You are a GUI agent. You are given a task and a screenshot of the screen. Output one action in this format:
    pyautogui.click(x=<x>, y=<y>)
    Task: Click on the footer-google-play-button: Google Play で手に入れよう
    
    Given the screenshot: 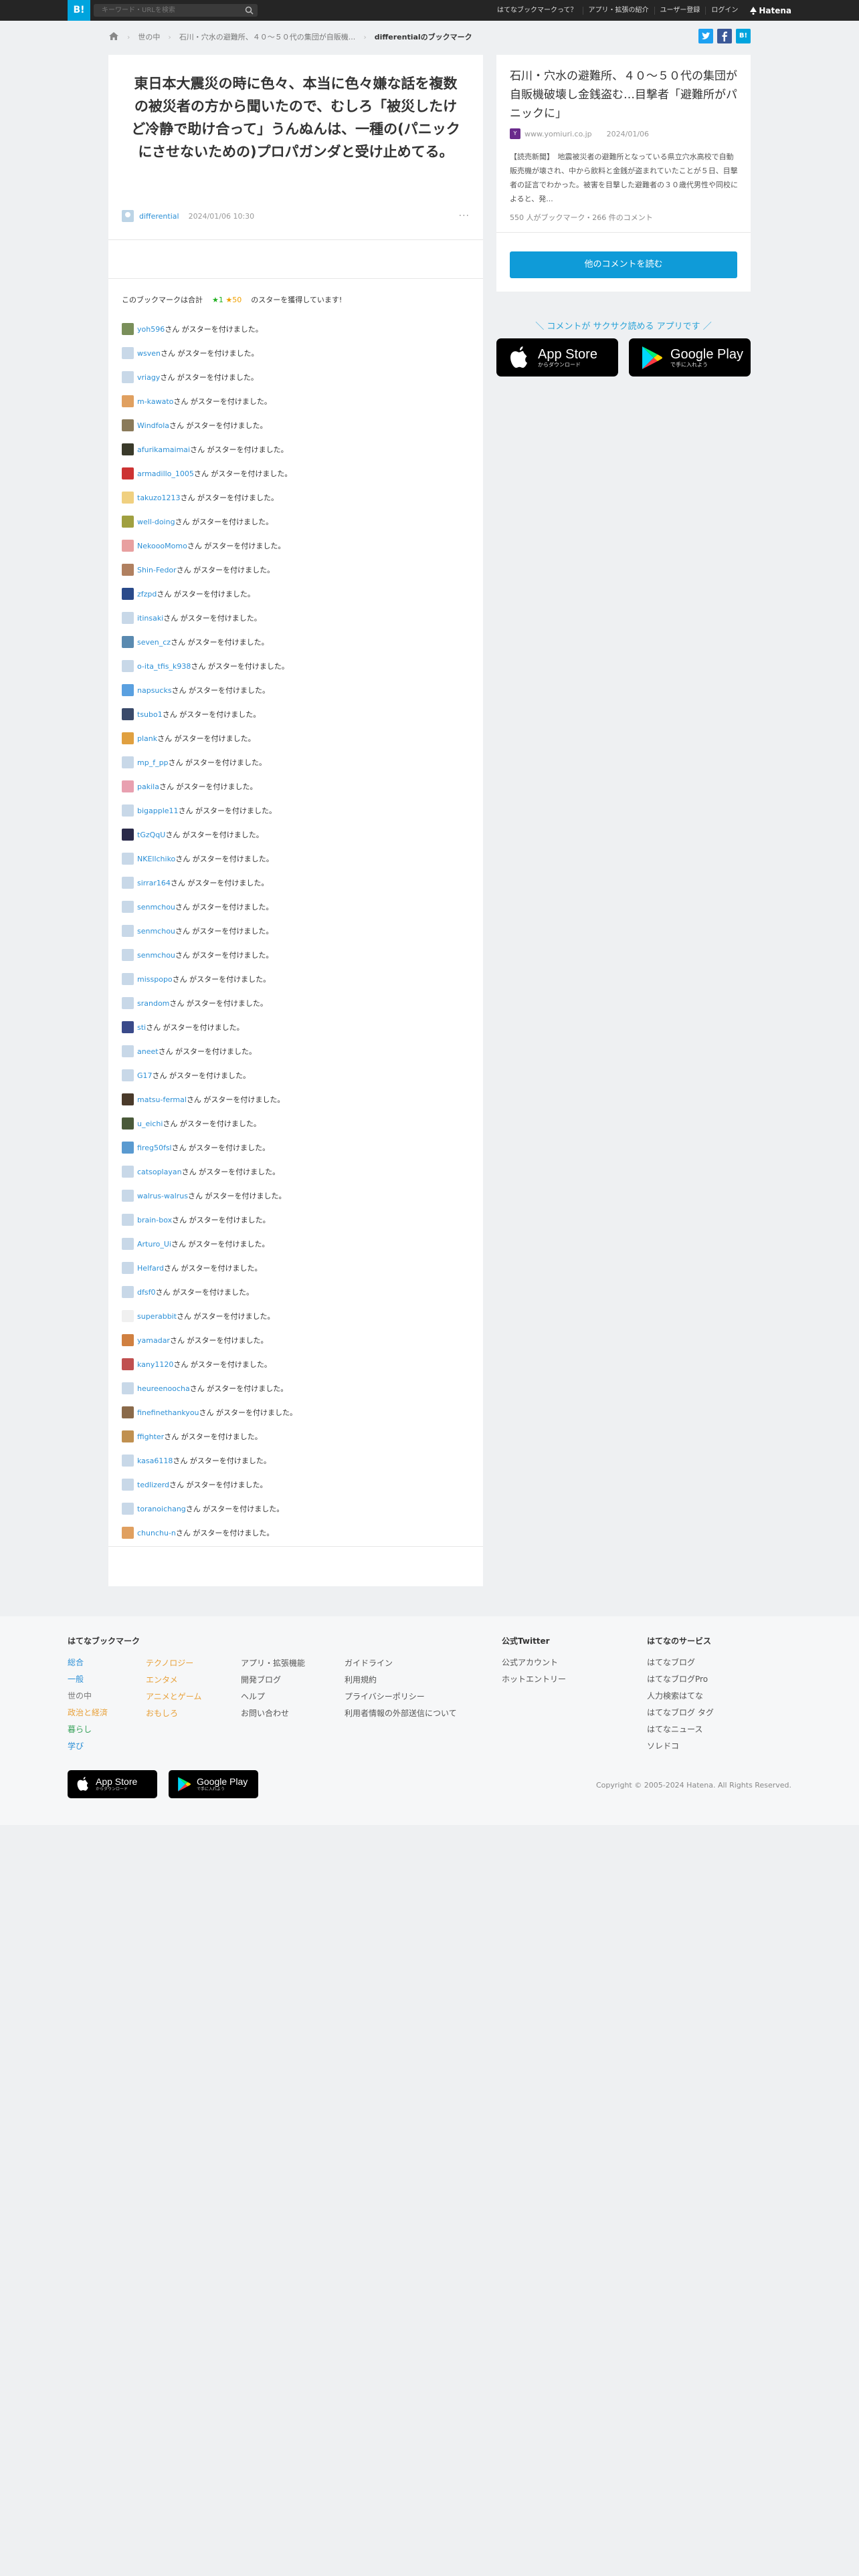 What is the action you would take?
    pyautogui.click(x=213, y=1784)
    